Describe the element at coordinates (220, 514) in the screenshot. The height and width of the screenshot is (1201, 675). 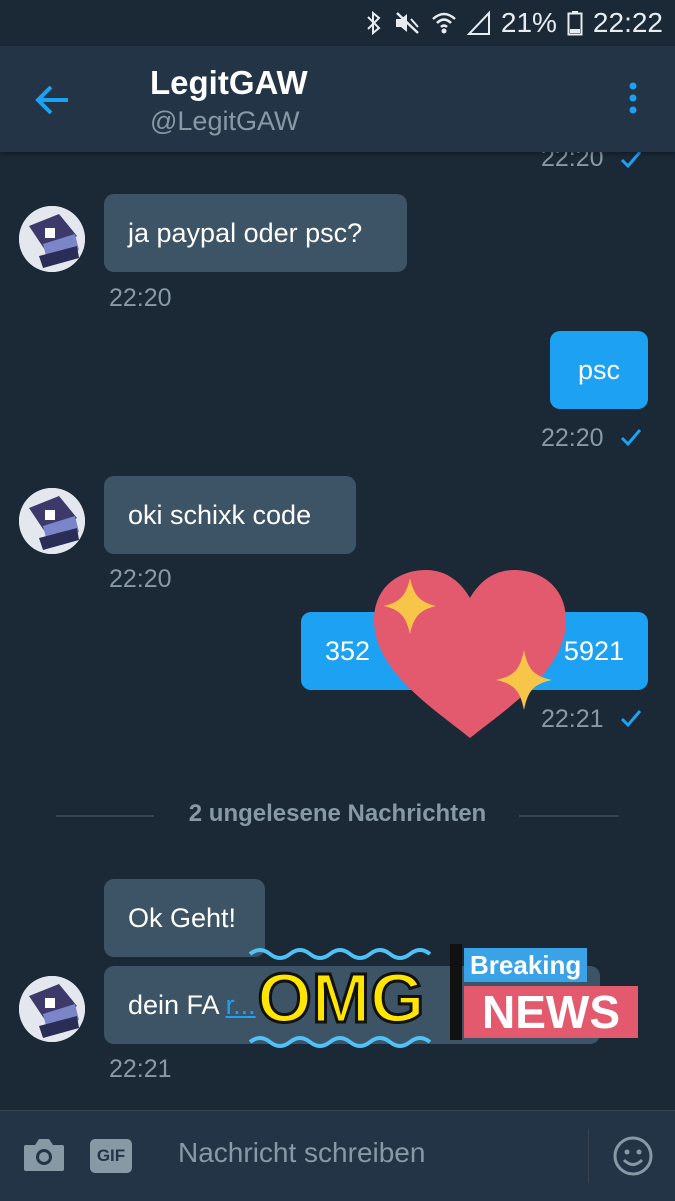
I see `message-text: oki schixk code` at that location.